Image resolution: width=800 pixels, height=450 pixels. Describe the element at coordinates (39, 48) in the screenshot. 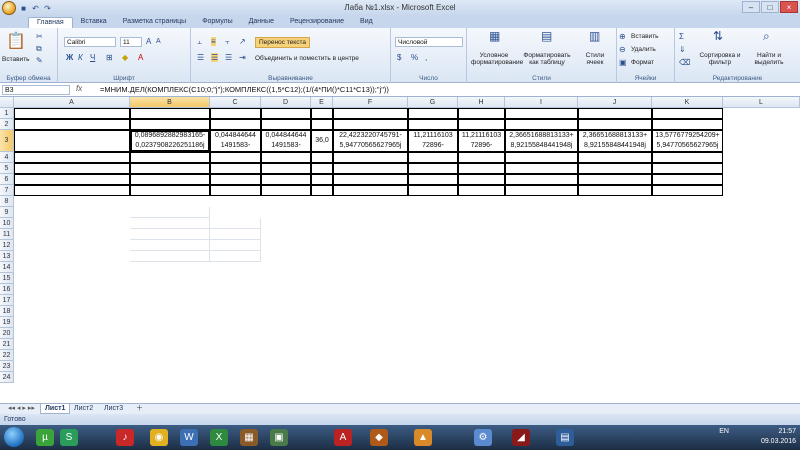

I see `copy-icon: ⧉` at that location.